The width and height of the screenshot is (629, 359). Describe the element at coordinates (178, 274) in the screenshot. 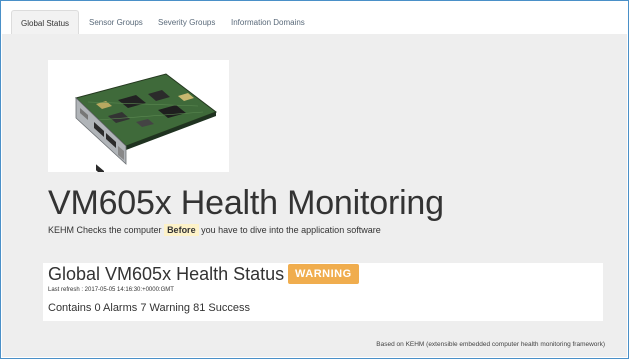

I see `status-title: Global VM605x Health Status is:` at that location.